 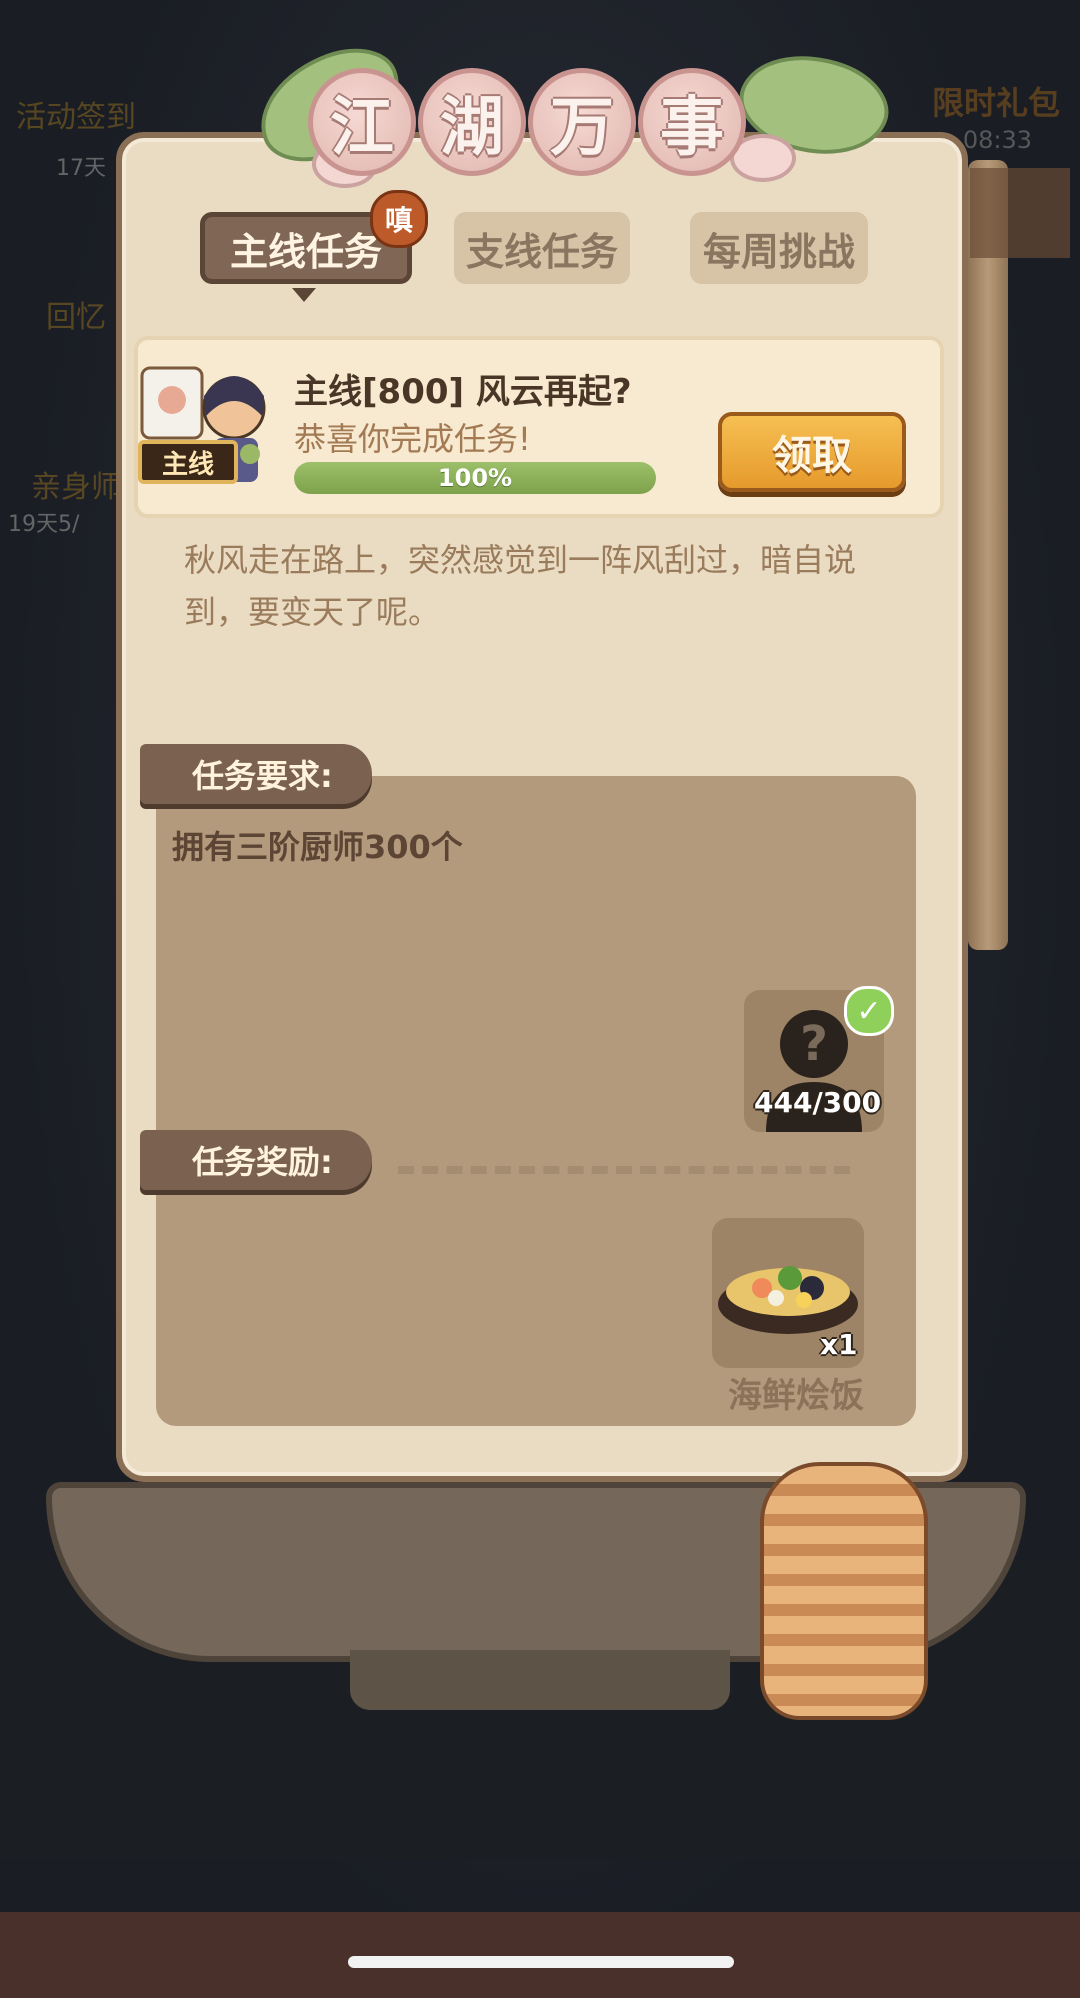 I want to click on quest-progress-text: 100%, so click(x=475, y=478).